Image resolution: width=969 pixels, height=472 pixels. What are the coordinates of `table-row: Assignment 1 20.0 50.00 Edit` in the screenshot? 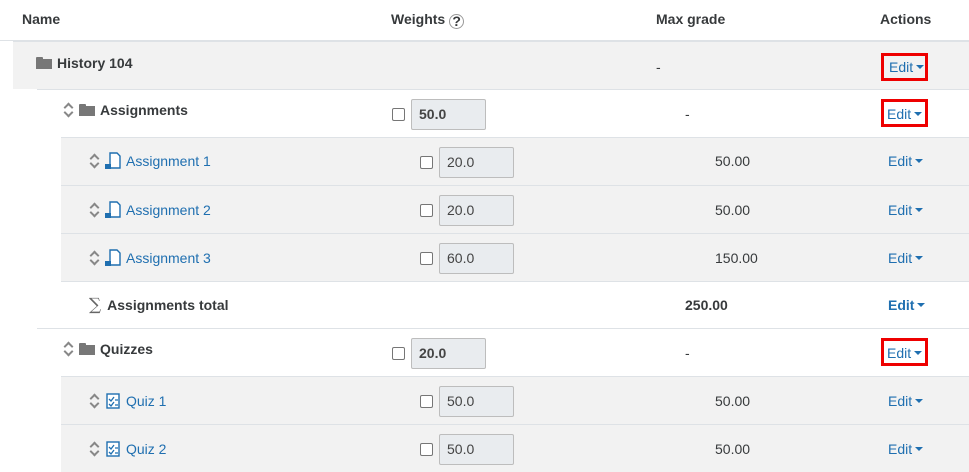 It's located at (515, 161).